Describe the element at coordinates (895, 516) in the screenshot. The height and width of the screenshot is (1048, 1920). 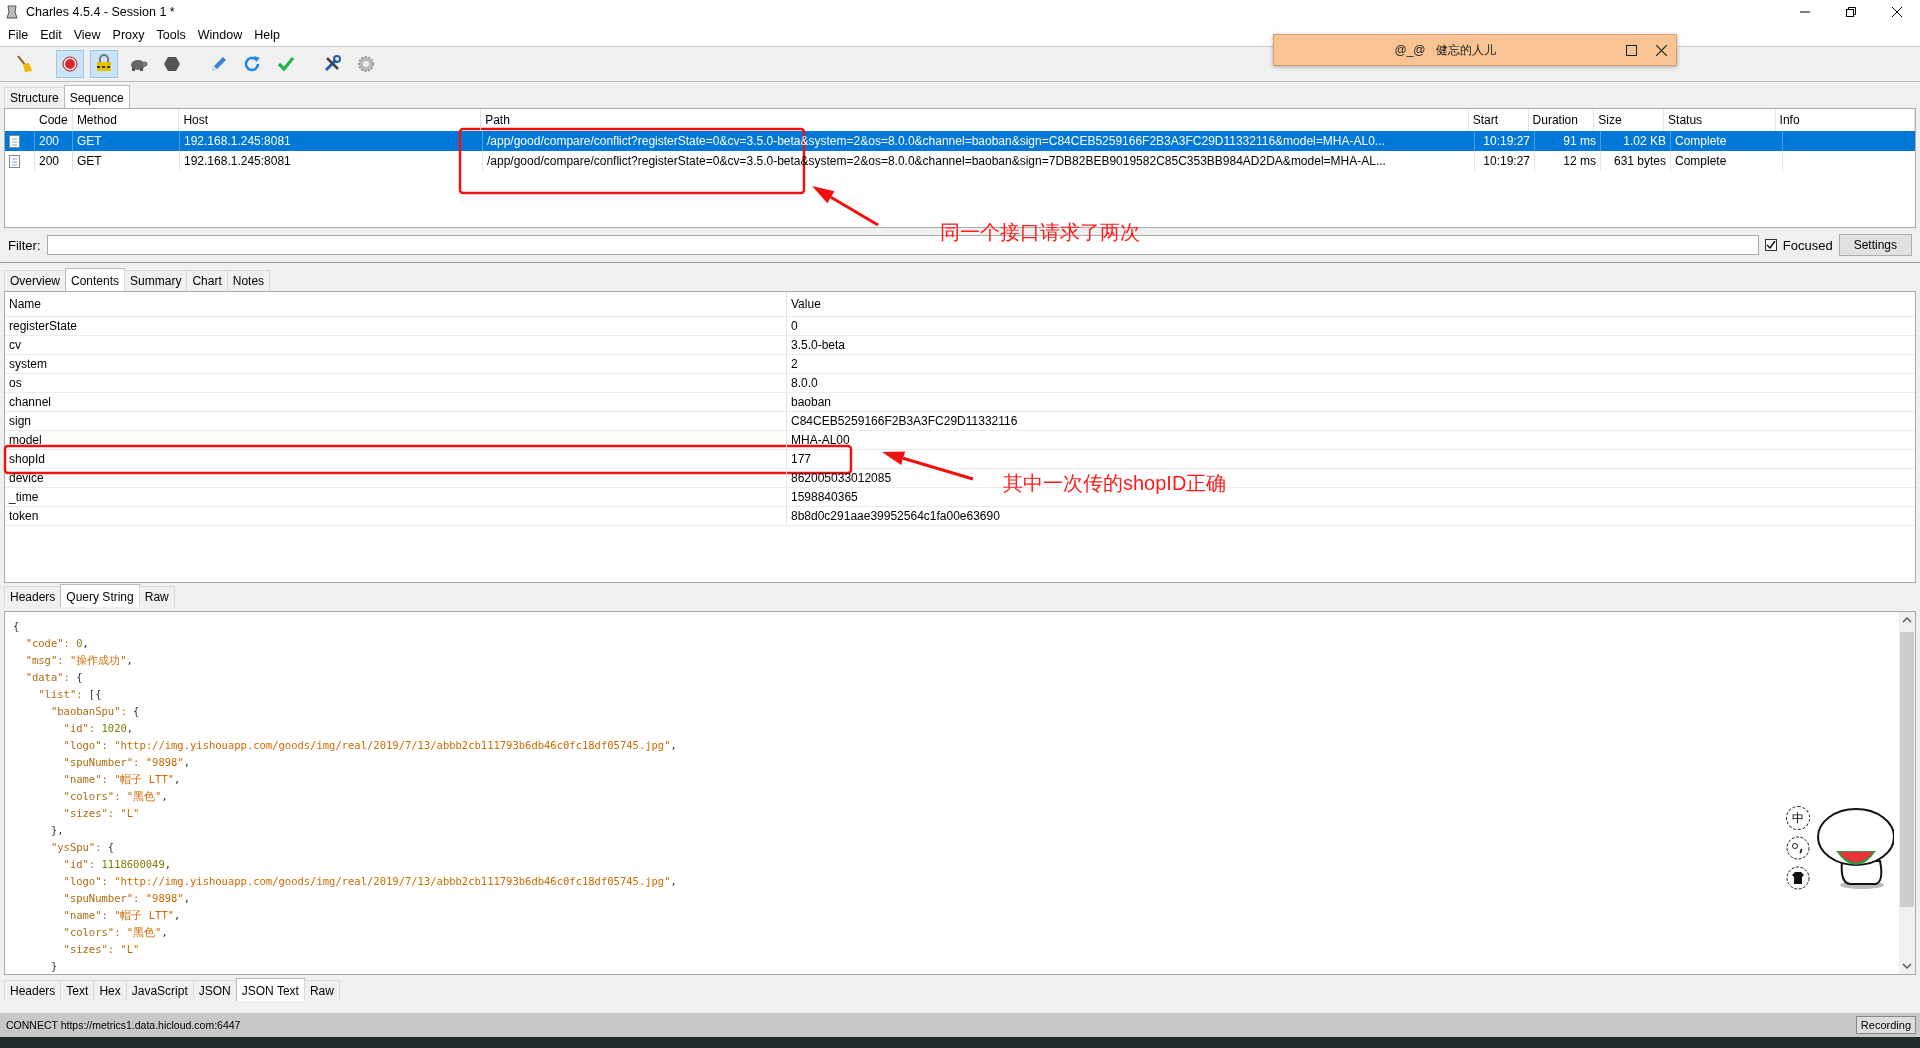
I see `table-cell-text: 8b8d0c291aae39952564c1fa00e63690` at that location.